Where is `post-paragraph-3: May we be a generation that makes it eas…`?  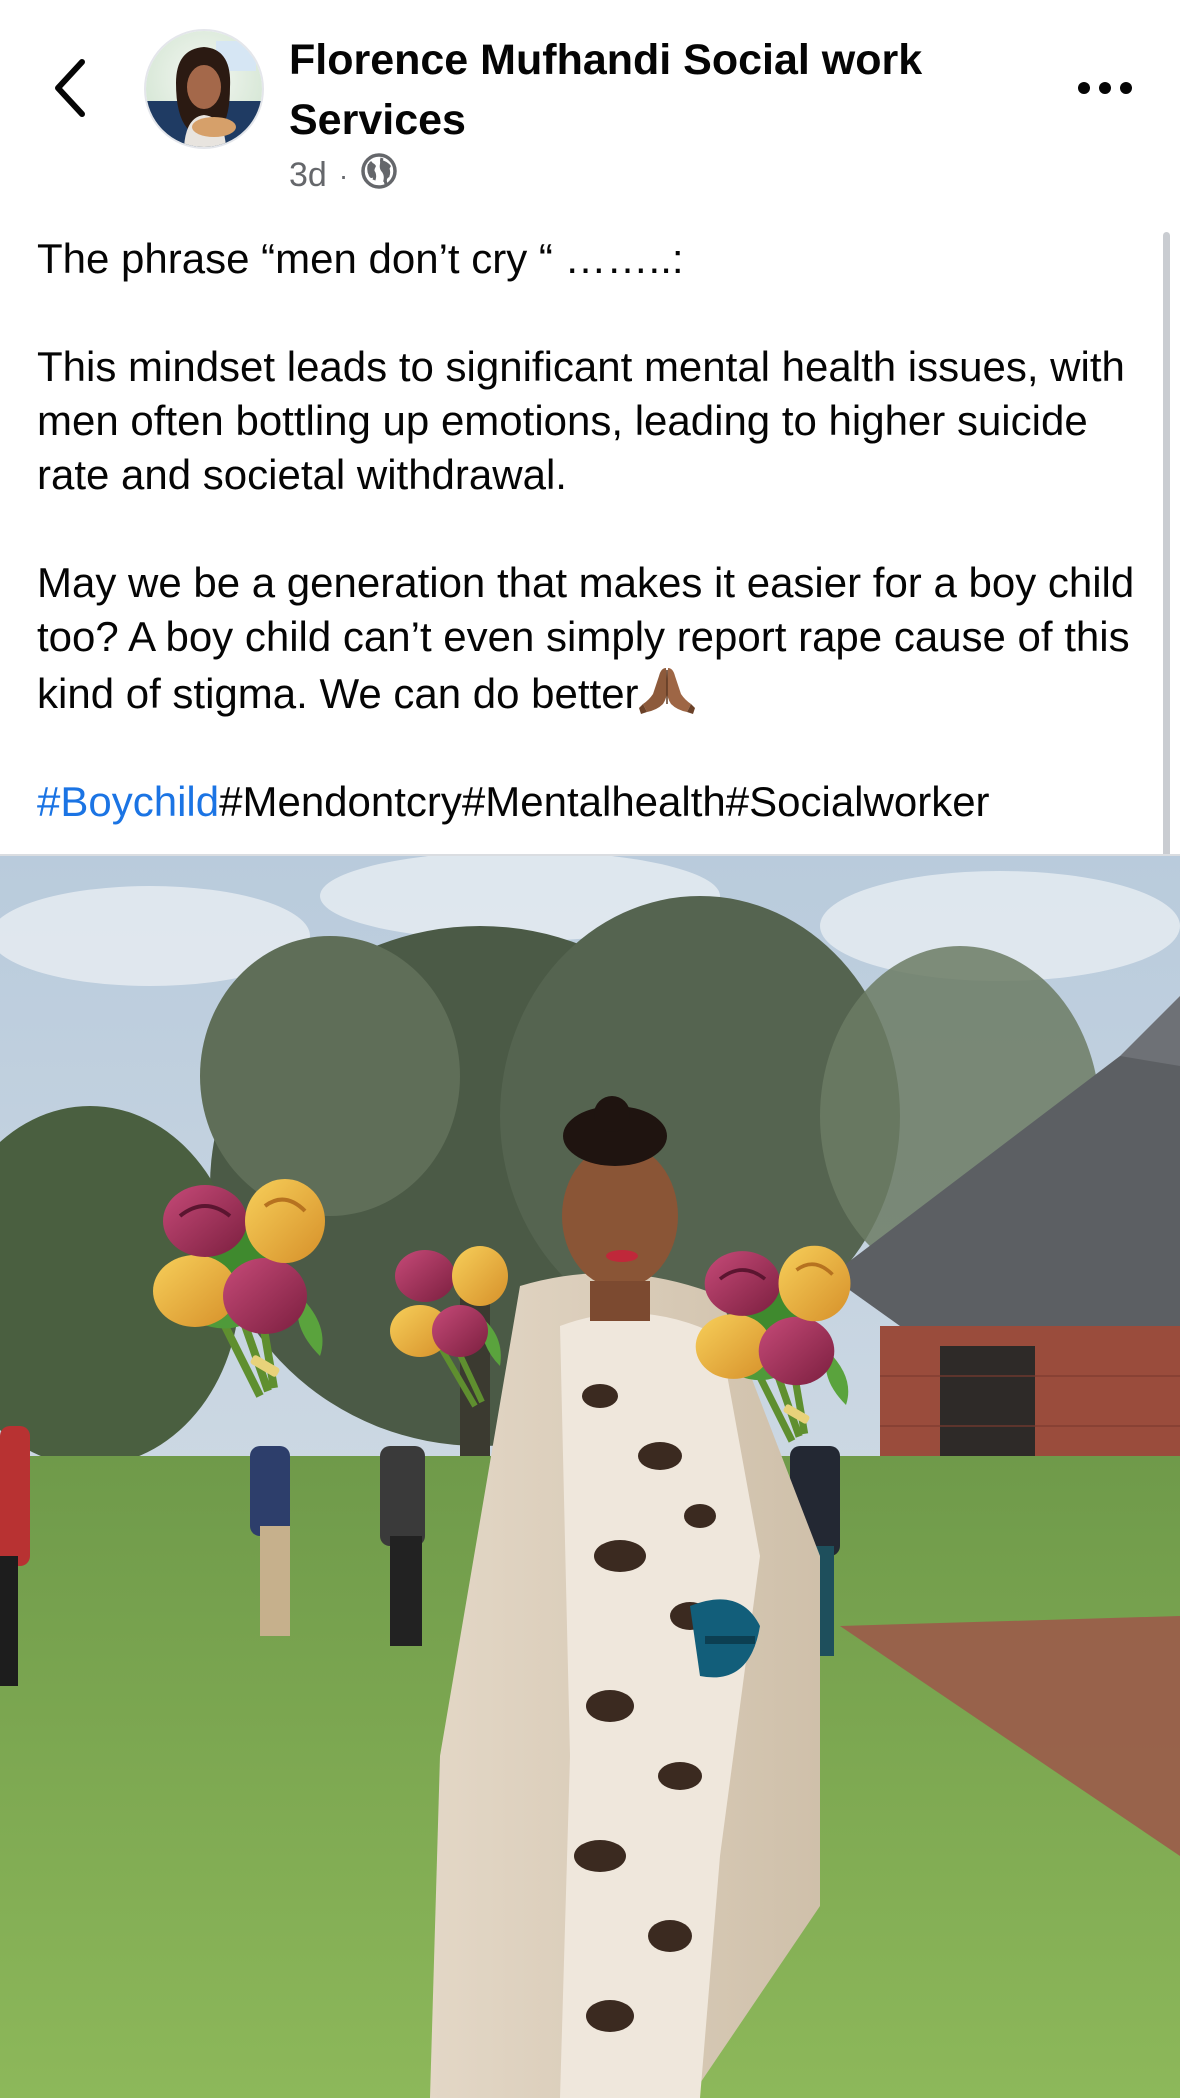 post-paragraph-3: May we be a generation that makes it eas… is located at coordinates (586, 638).